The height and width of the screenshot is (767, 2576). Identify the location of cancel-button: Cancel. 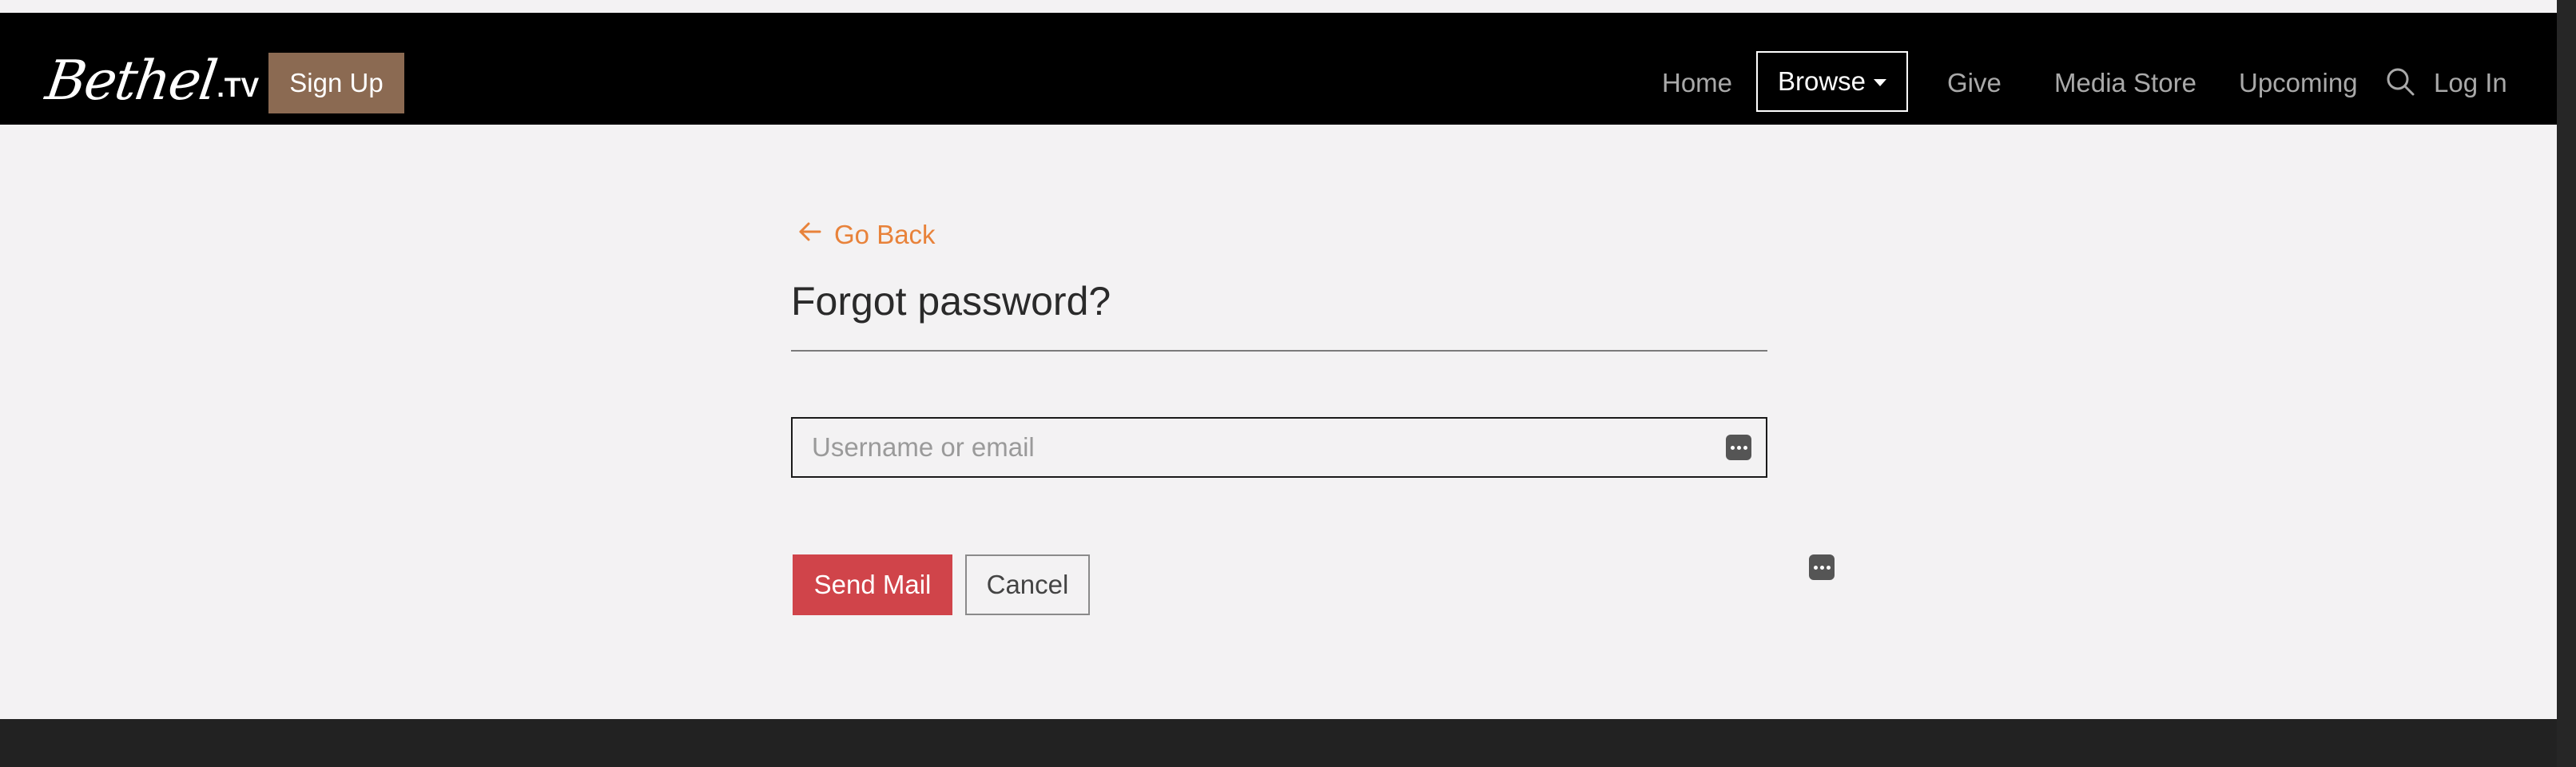
(1027, 584).